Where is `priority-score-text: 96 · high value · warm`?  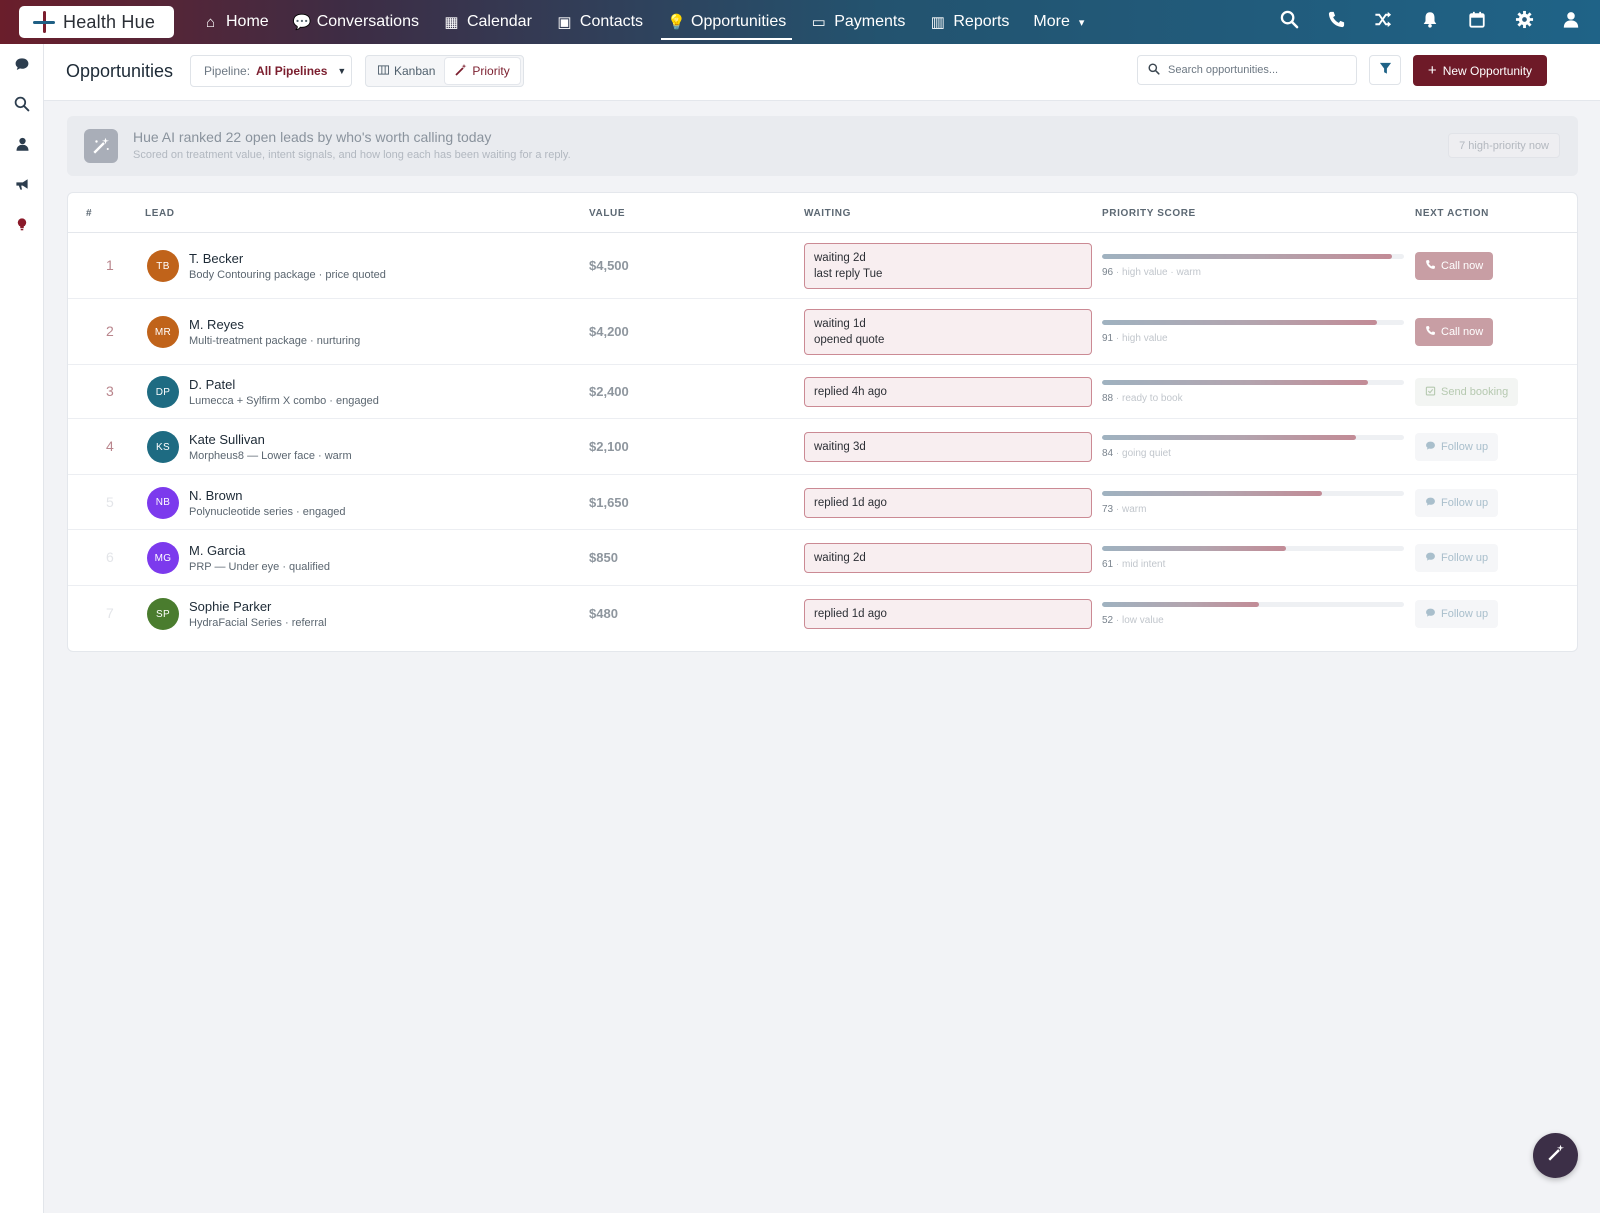
priority-score-text: 96 · high value · warm is located at coordinates (1151, 272).